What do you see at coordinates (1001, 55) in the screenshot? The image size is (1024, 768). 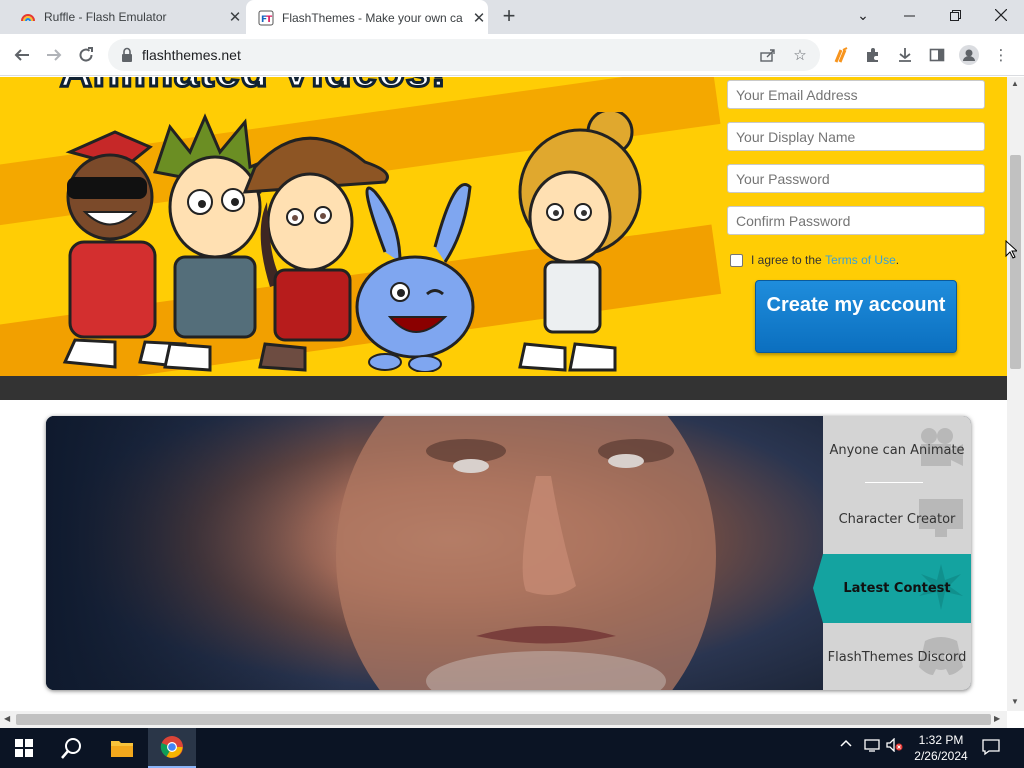 I see `more-menu-icon: ⋮` at bounding box center [1001, 55].